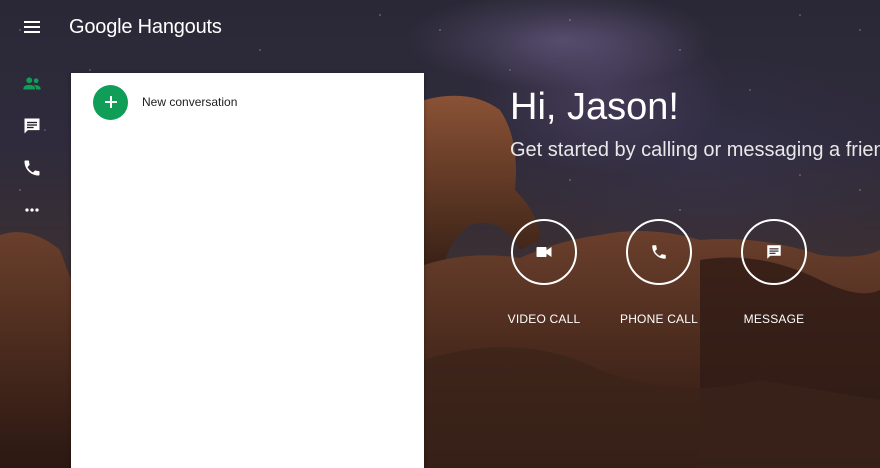  What do you see at coordinates (190, 102) in the screenshot?
I see `new-conversation-label: New conversation` at bounding box center [190, 102].